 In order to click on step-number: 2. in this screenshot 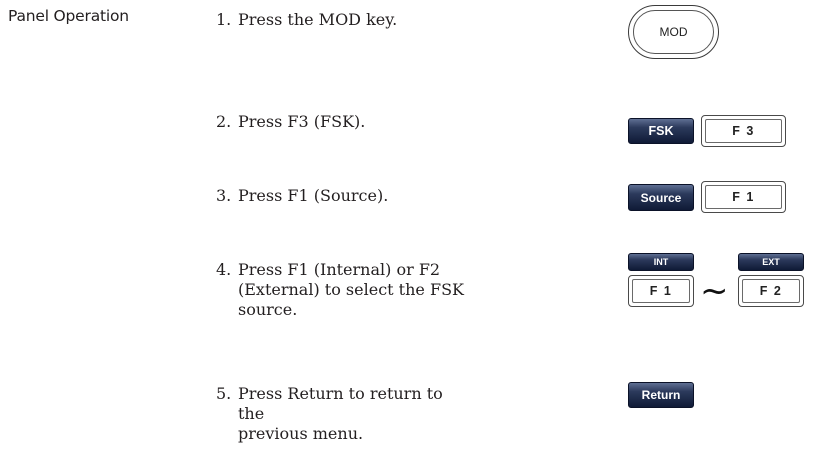, I will do `click(224, 121)`.